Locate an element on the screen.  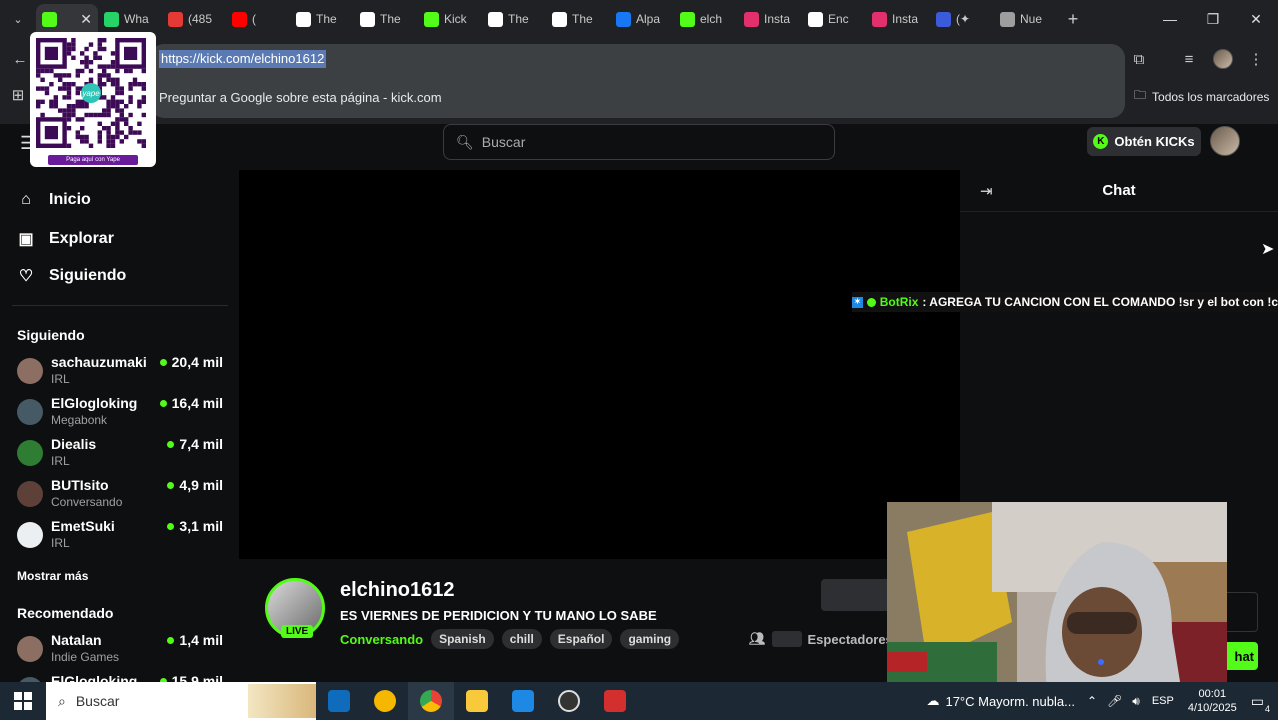
menu-icon: ⋮ is located at coordinates (1256, 59).